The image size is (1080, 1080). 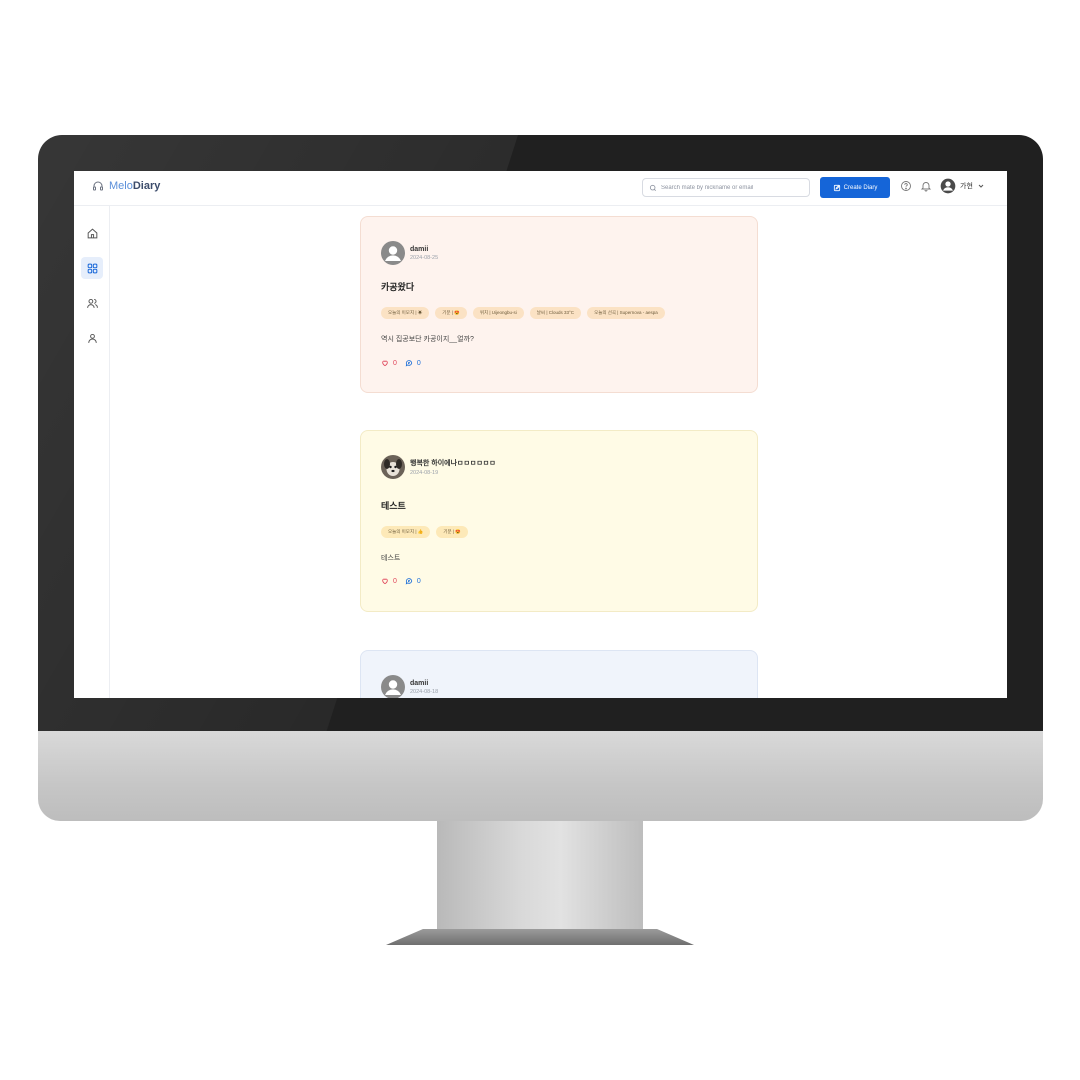 I want to click on monitor-stand-foot, so click(x=540, y=937).